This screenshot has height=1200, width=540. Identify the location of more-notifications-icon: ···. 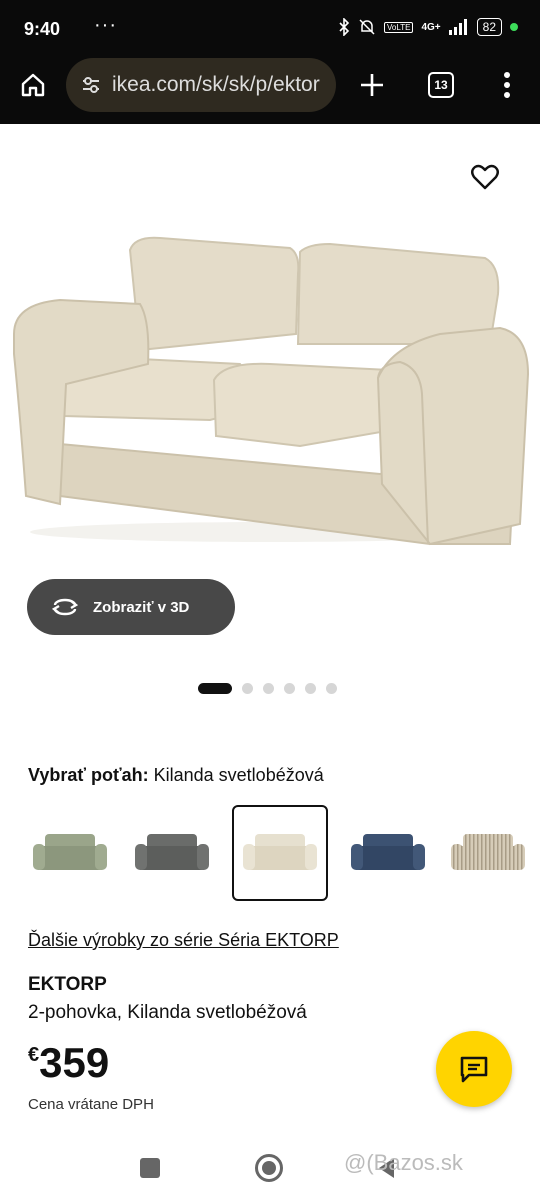
(105, 25).